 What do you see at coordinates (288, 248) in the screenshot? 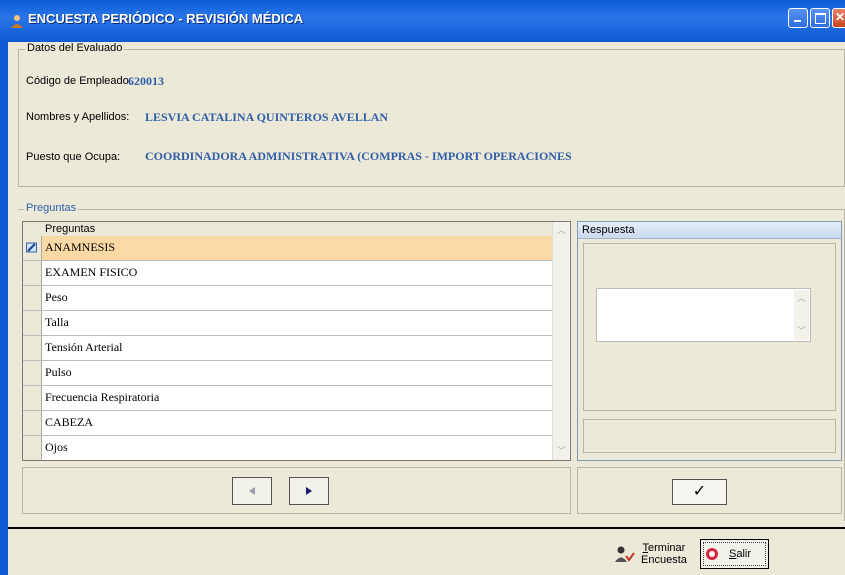
I see `table-row: ANAMNESIS` at bounding box center [288, 248].